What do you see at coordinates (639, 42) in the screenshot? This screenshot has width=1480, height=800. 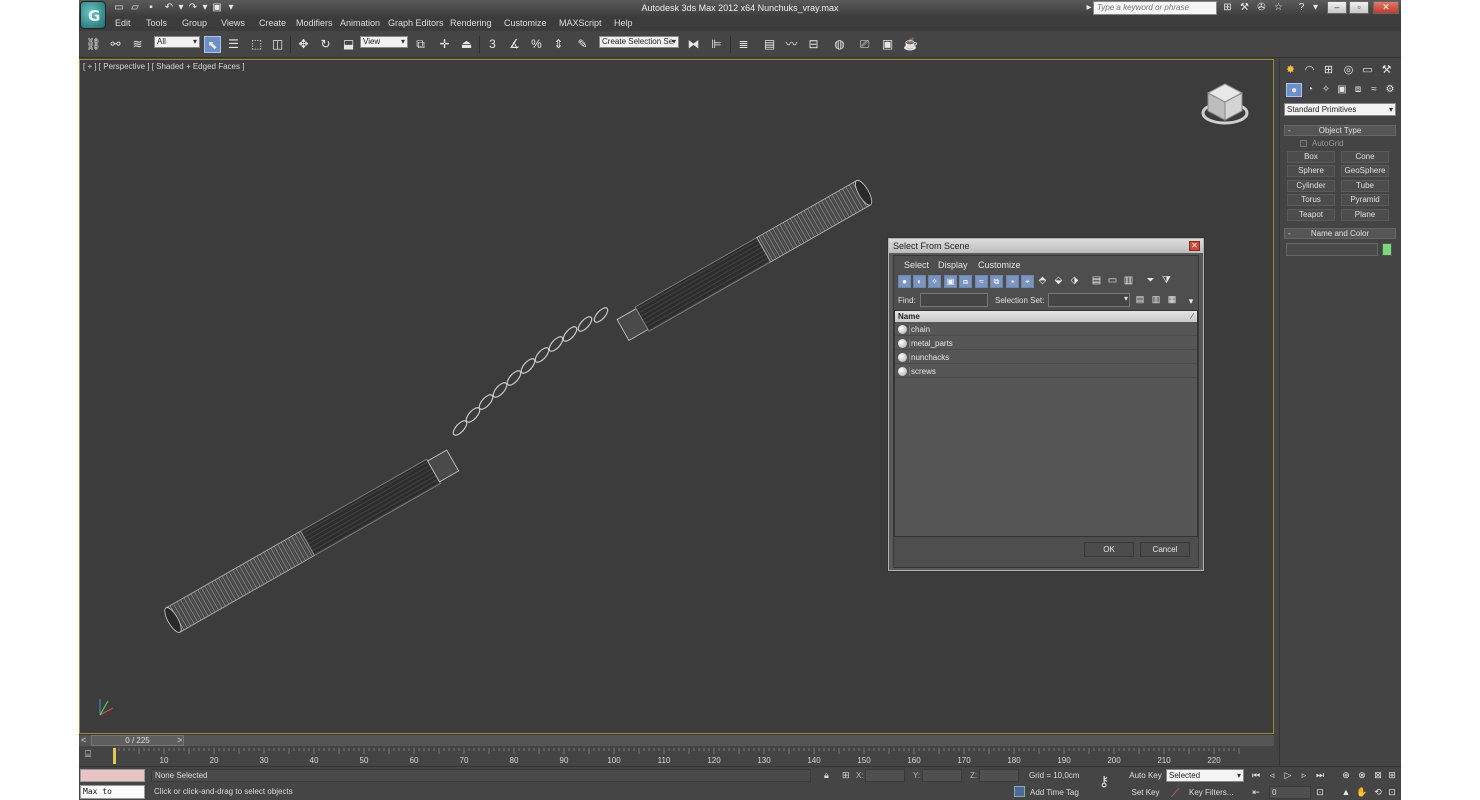 I see `named-selection-sets-dropdown: Create Selection Se` at bounding box center [639, 42].